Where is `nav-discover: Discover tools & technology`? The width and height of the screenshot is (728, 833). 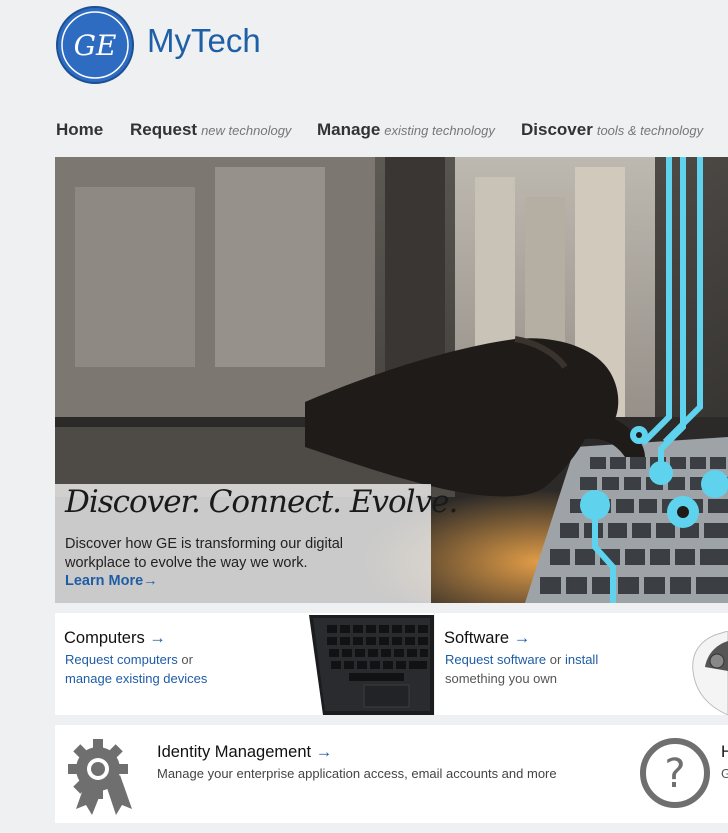
nav-discover: Discover tools & technology is located at coordinates (612, 130).